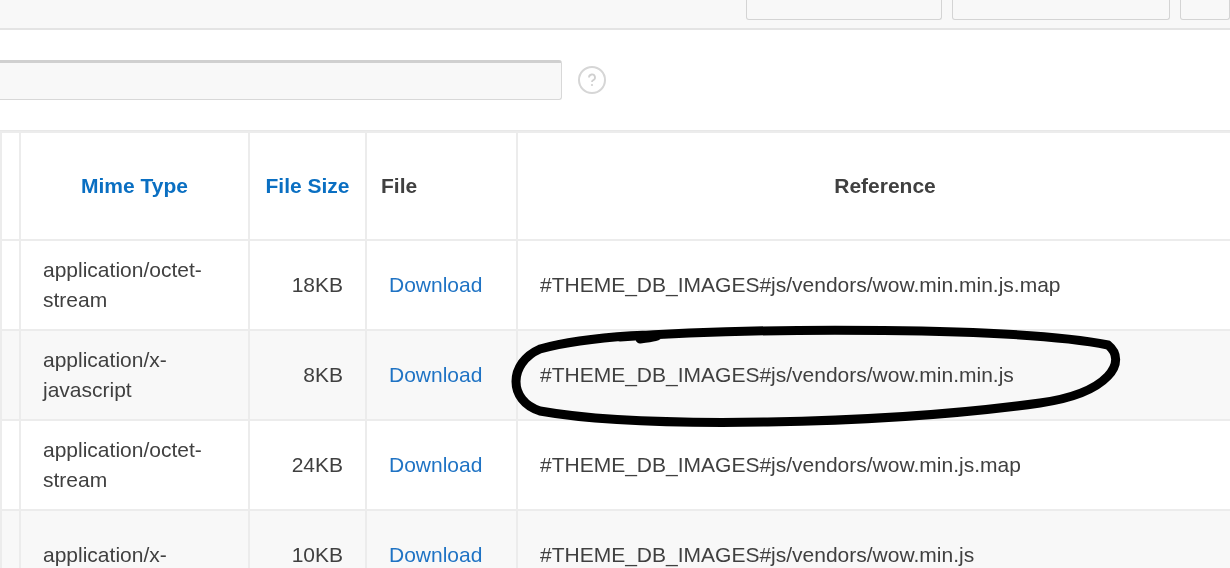 Image resolution: width=1230 pixels, height=568 pixels. Describe the element at coordinates (323, 374) in the screenshot. I see `file-size-text: 8KB` at that location.